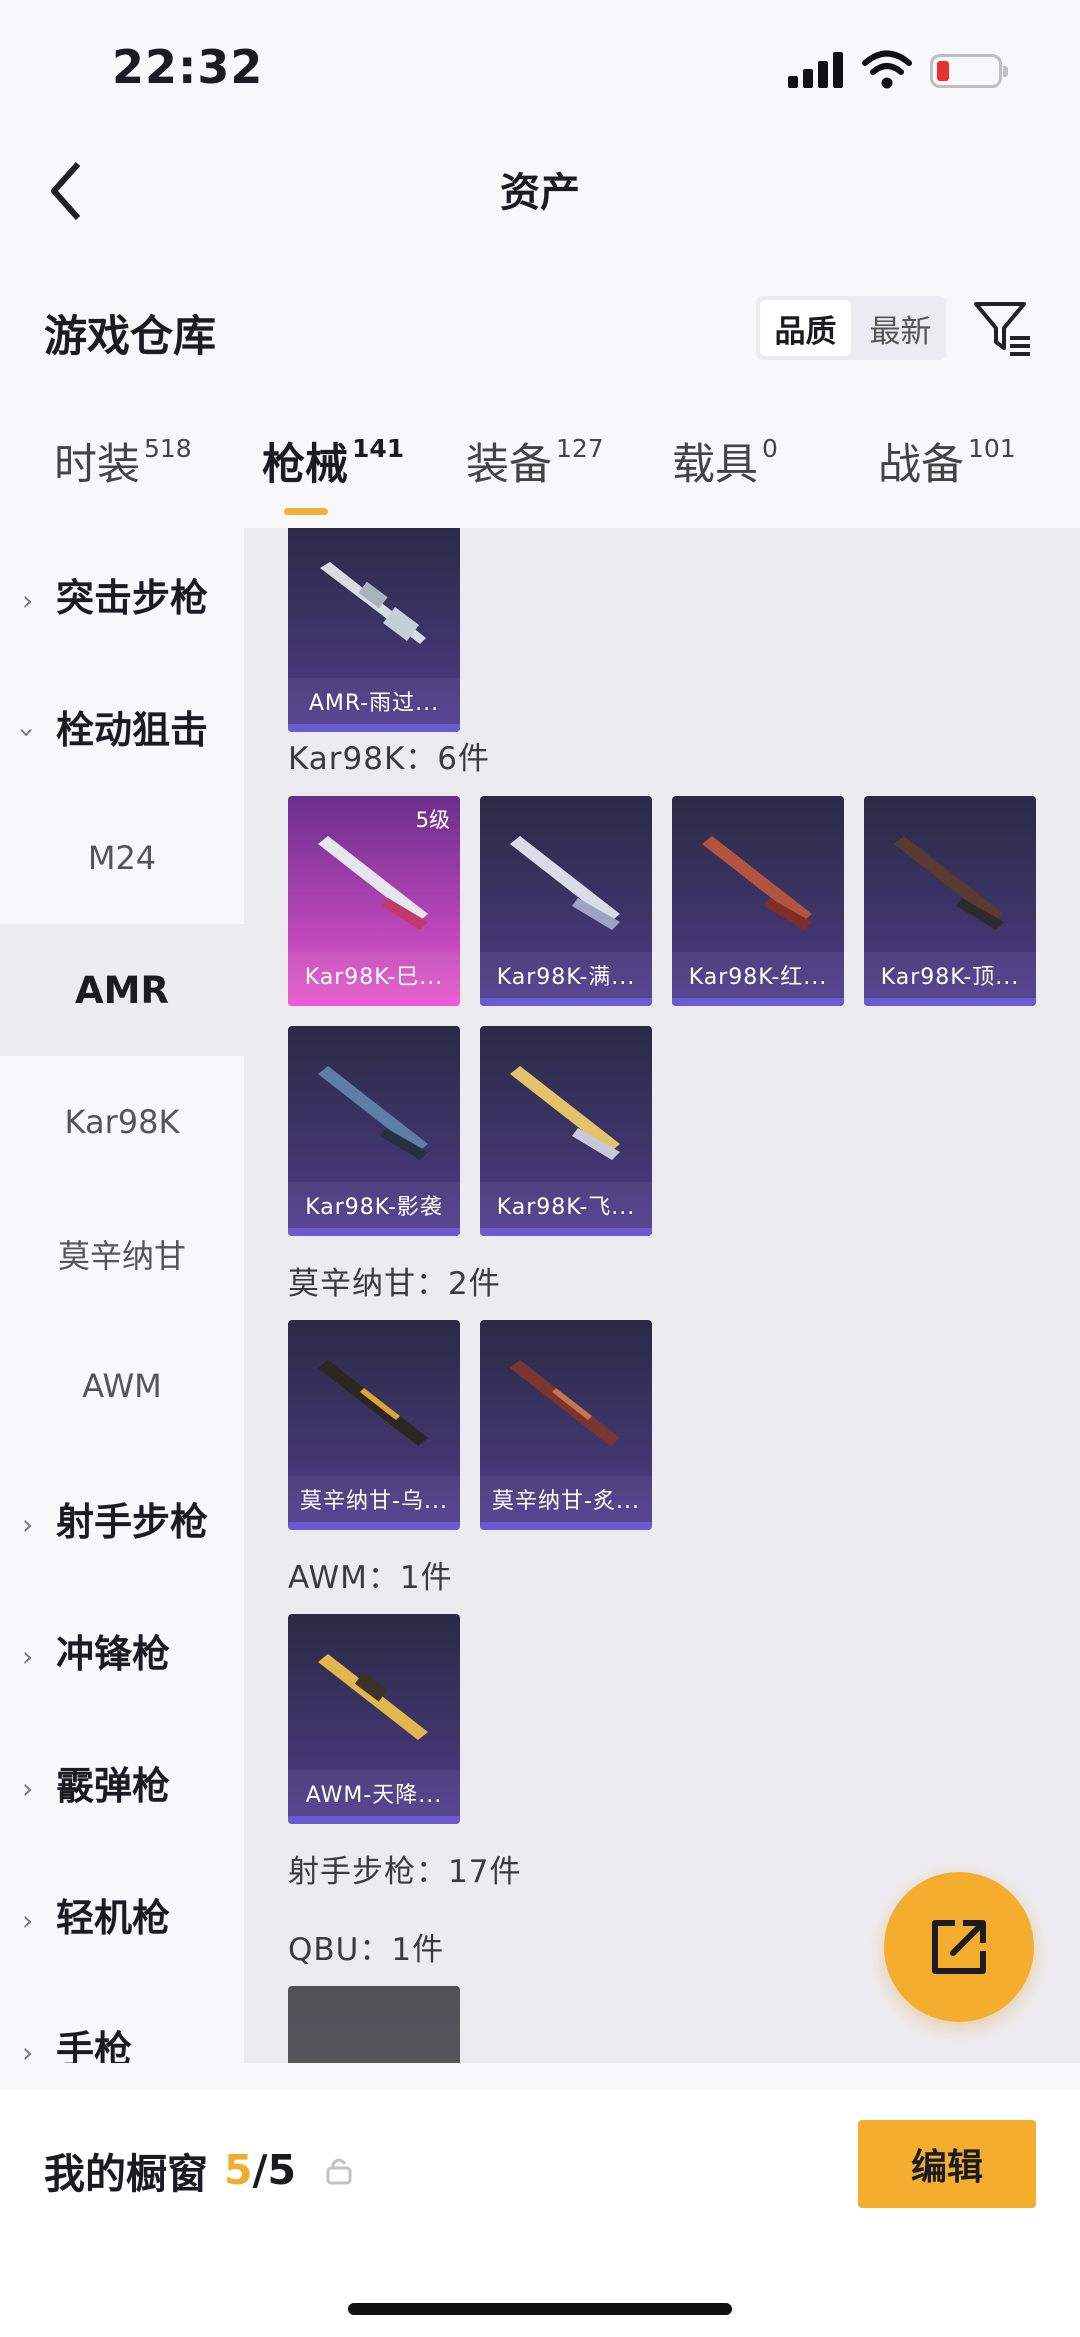 Image resolution: width=1080 pixels, height=2337 pixels. Describe the element at coordinates (805, 328) in the screenshot. I see `sort-quality-button: 品质` at that location.